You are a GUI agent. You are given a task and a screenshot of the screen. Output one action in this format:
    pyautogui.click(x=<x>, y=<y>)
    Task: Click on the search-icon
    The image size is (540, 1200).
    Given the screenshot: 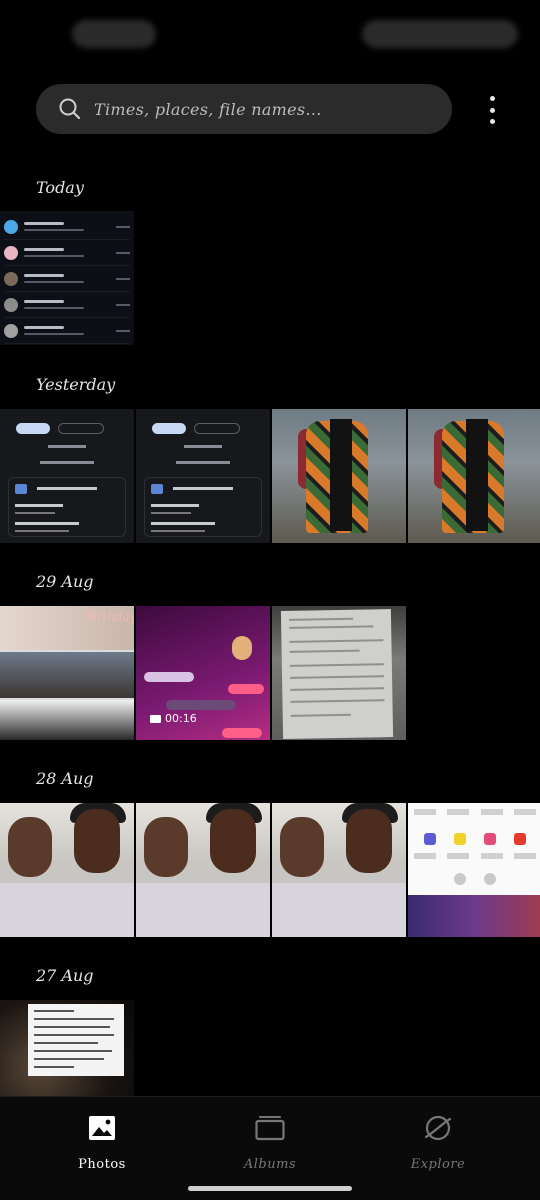 What is the action you would take?
    pyautogui.click(x=70, y=109)
    